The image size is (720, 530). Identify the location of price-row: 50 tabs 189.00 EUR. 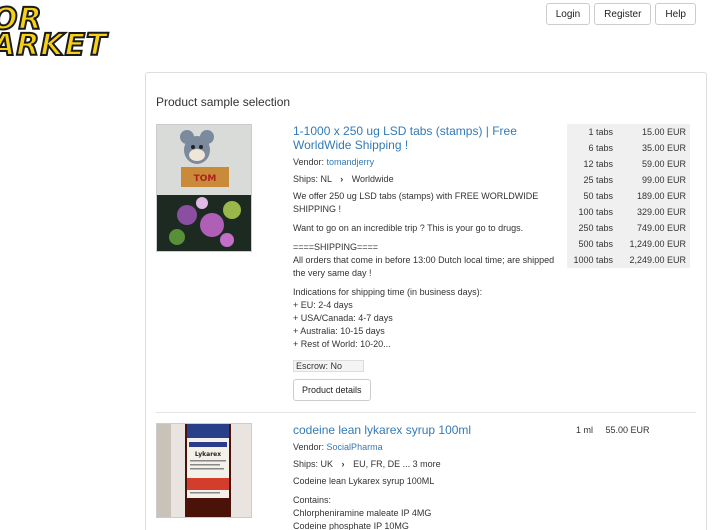
(628, 196).